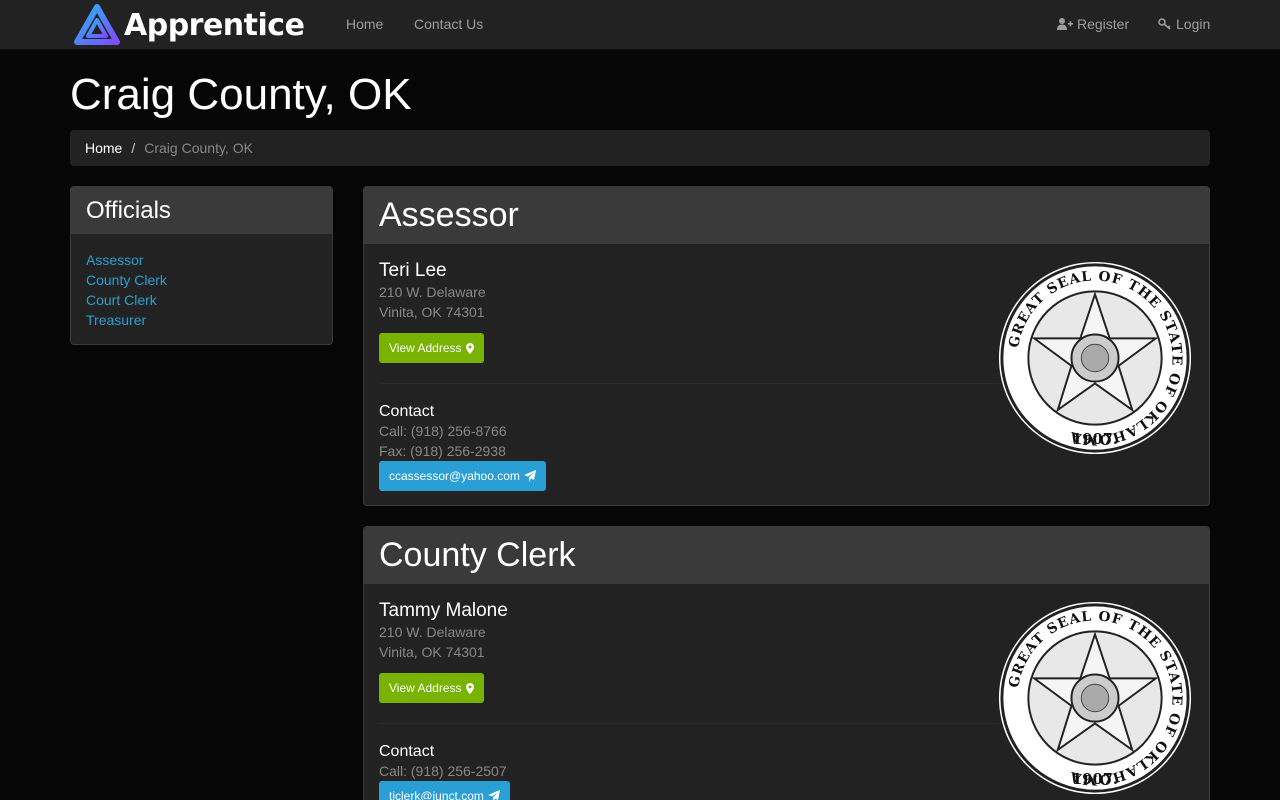 Image resolution: width=1280 pixels, height=800 pixels. I want to click on nav-register-link: Register, so click(1093, 24).